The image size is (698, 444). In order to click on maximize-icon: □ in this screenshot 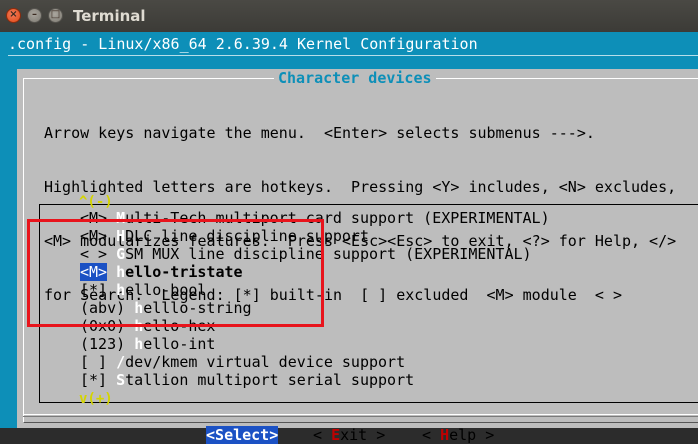, I will do `click(55, 14)`.